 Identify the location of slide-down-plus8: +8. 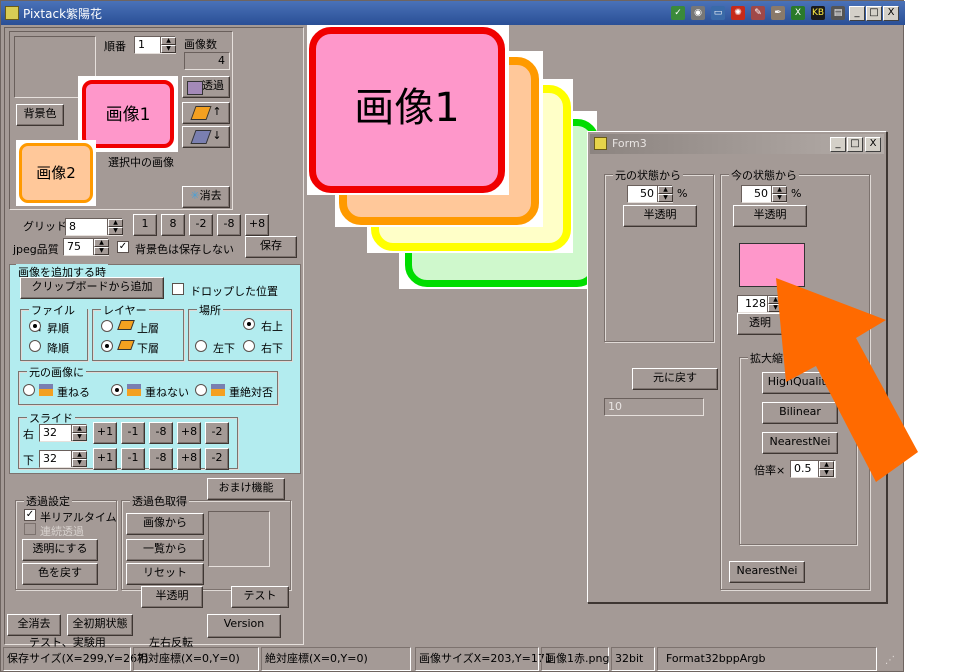
(189, 459).